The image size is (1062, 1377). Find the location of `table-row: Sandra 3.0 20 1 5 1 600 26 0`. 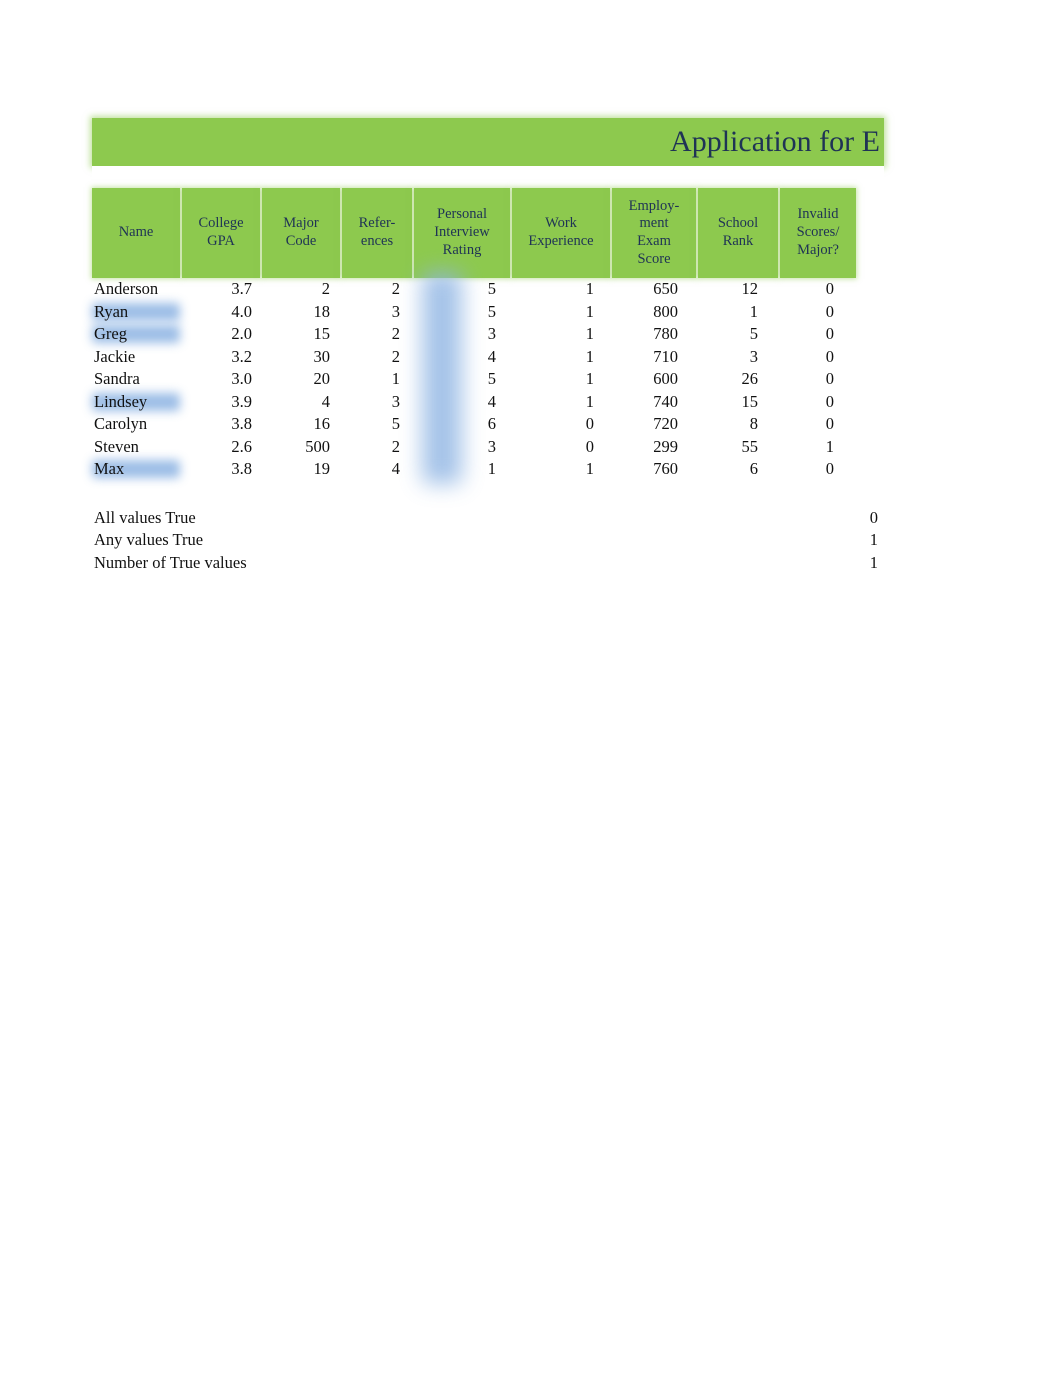

table-row: Sandra 3.0 20 1 5 1 600 26 0 is located at coordinates (488, 379).